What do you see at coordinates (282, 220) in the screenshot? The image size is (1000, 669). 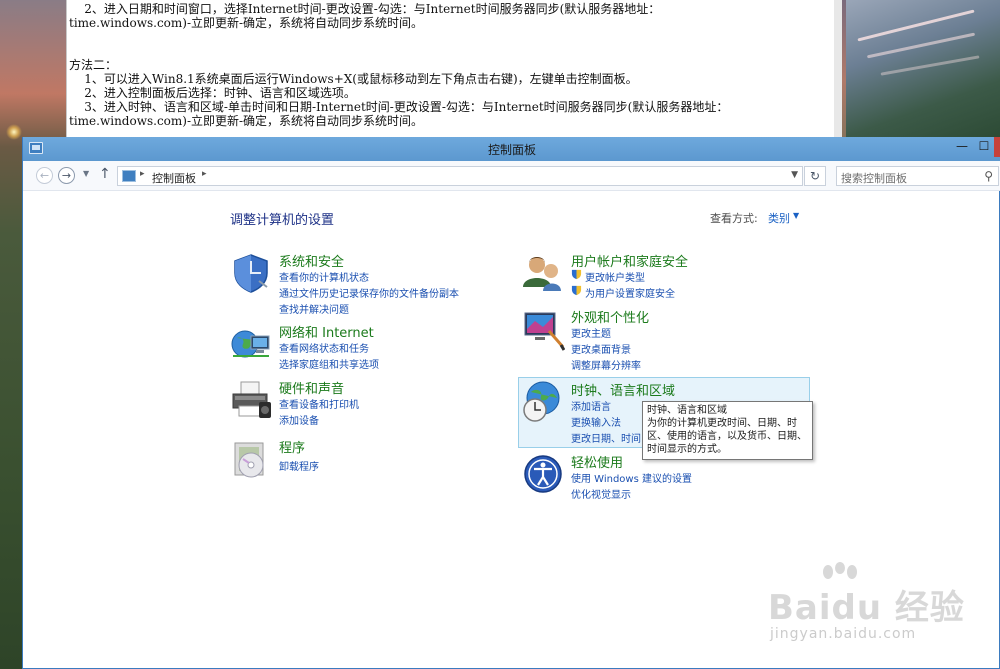 I see `page-title: 调整计算机的设置` at bounding box center [282, 220].